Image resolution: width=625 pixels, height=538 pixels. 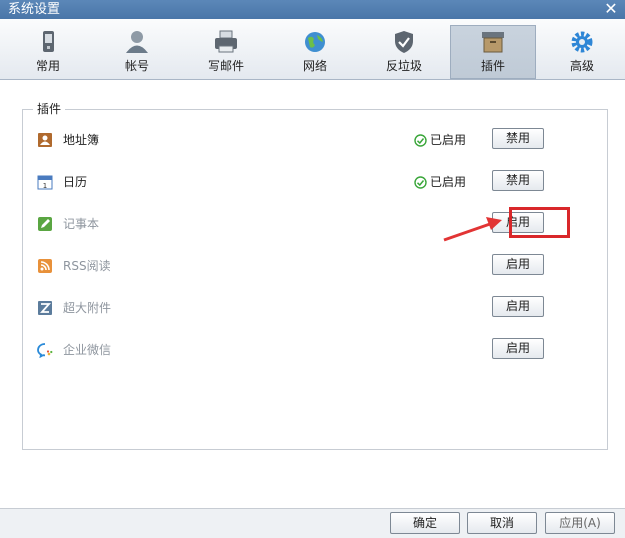 I want to click on plugin-name: 记事本, so click(x=81, y=224).